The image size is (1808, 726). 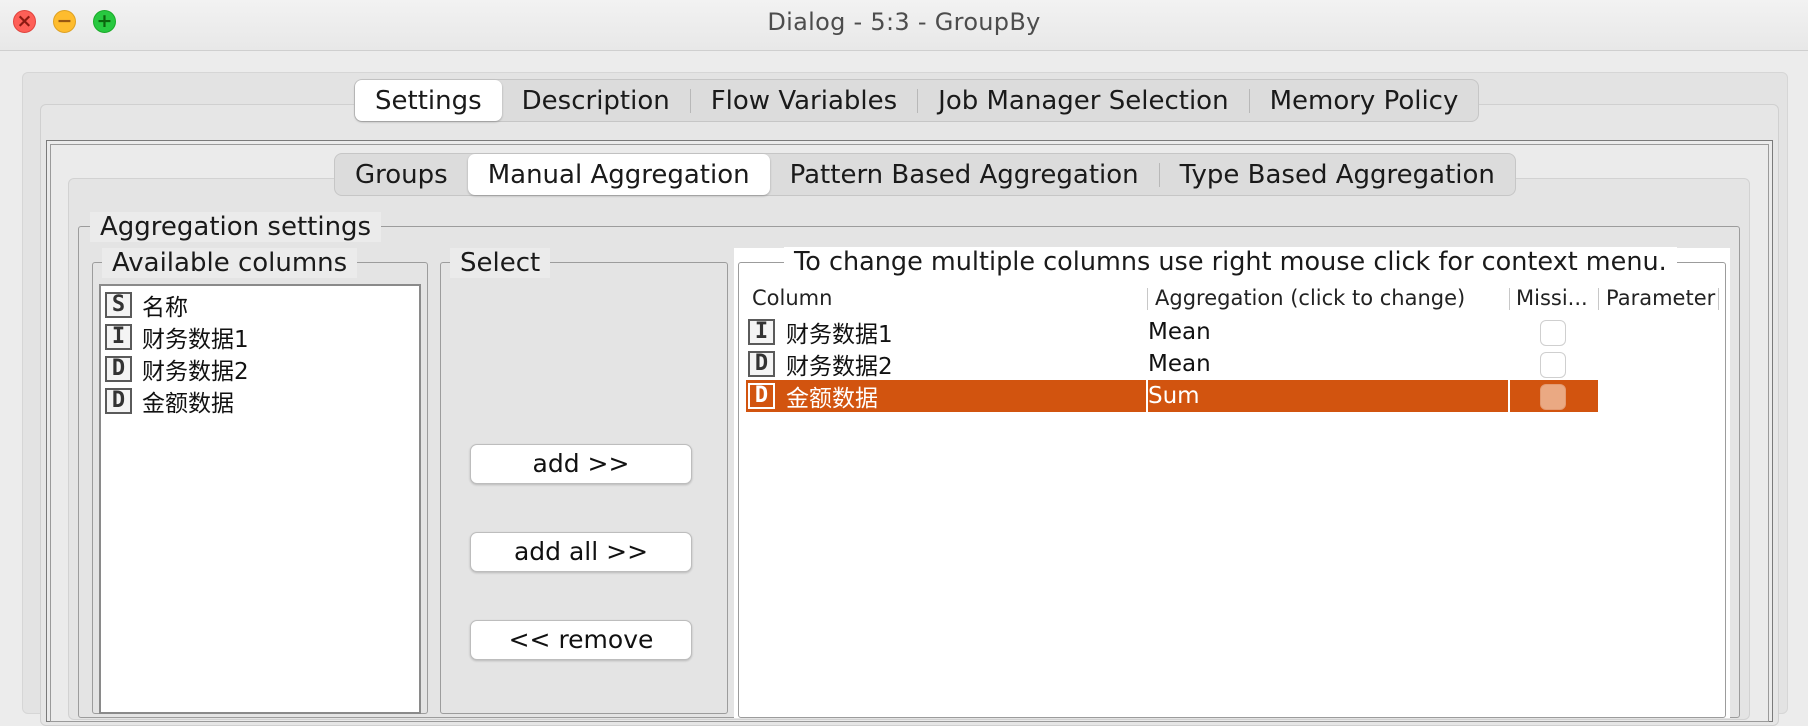 I want to click on tab-label: Pattern Based Aggregation, so click(x=964, y=174).